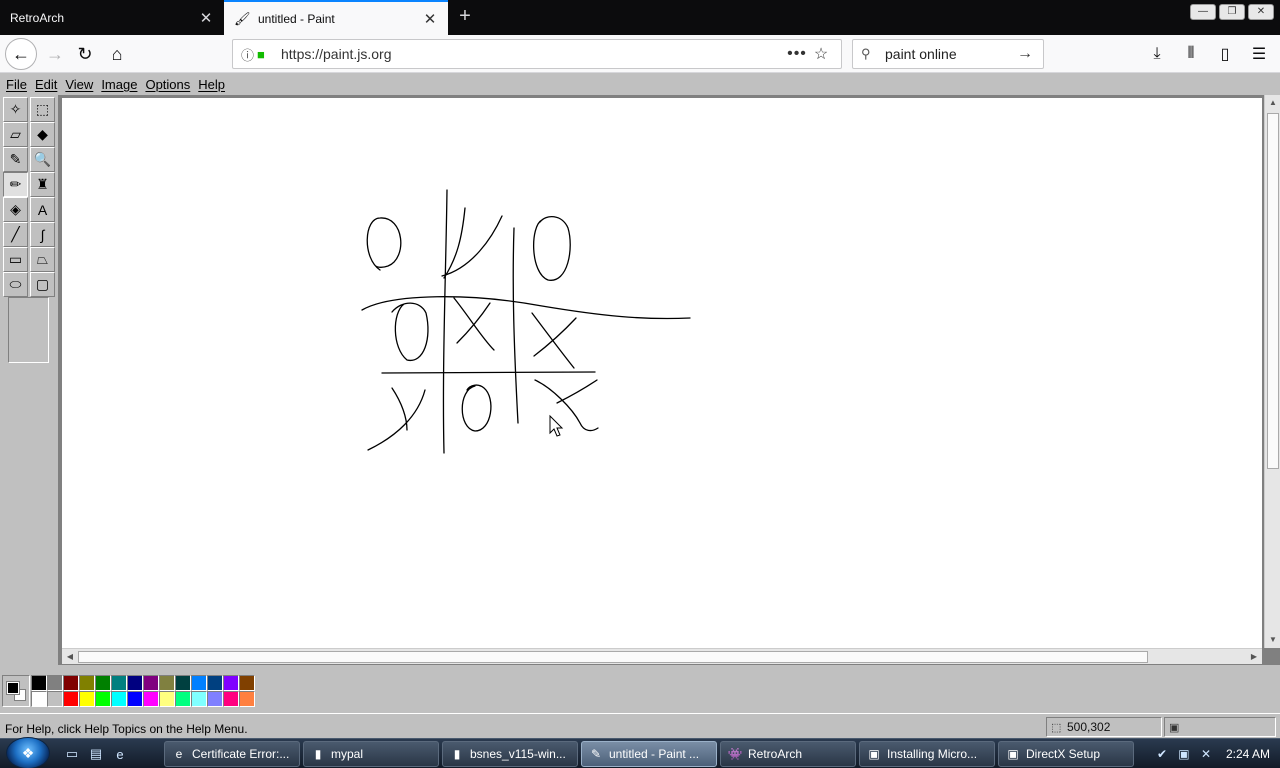  I want to click on tool-curve: ∫, so click(42, 234).